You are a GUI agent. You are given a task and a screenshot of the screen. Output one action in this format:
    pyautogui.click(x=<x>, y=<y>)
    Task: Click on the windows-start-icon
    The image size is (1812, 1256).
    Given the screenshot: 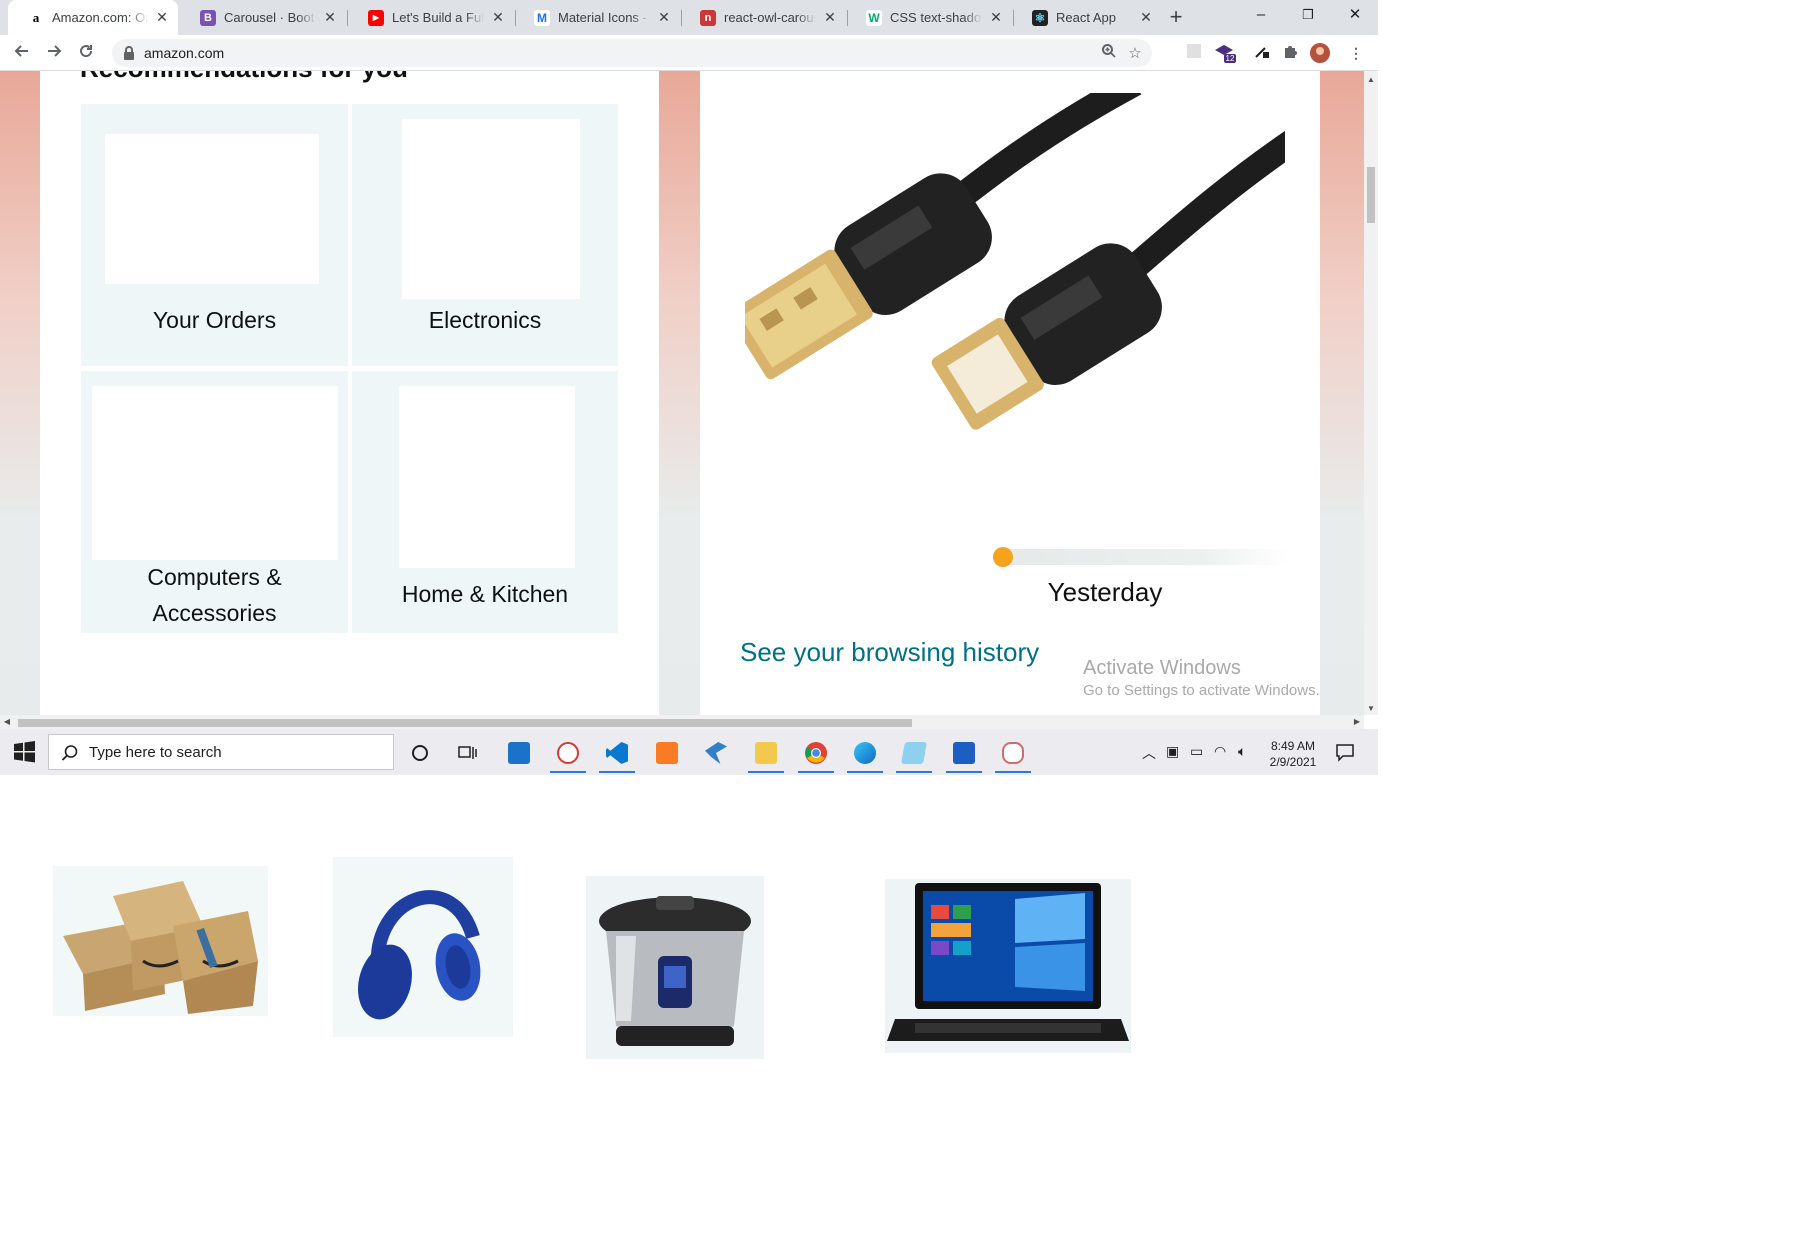 What is the action you would take?
    pyautogui.click(x=24, y=752)
    